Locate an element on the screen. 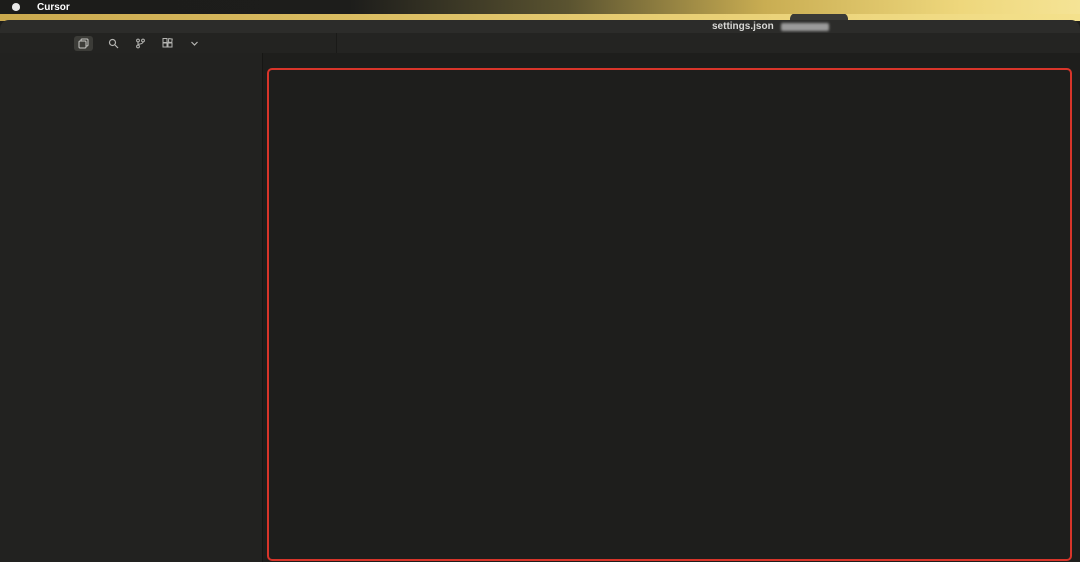 This screenshot has height=562, width=1080. breadcrumb is located at coordinates (671, 60).